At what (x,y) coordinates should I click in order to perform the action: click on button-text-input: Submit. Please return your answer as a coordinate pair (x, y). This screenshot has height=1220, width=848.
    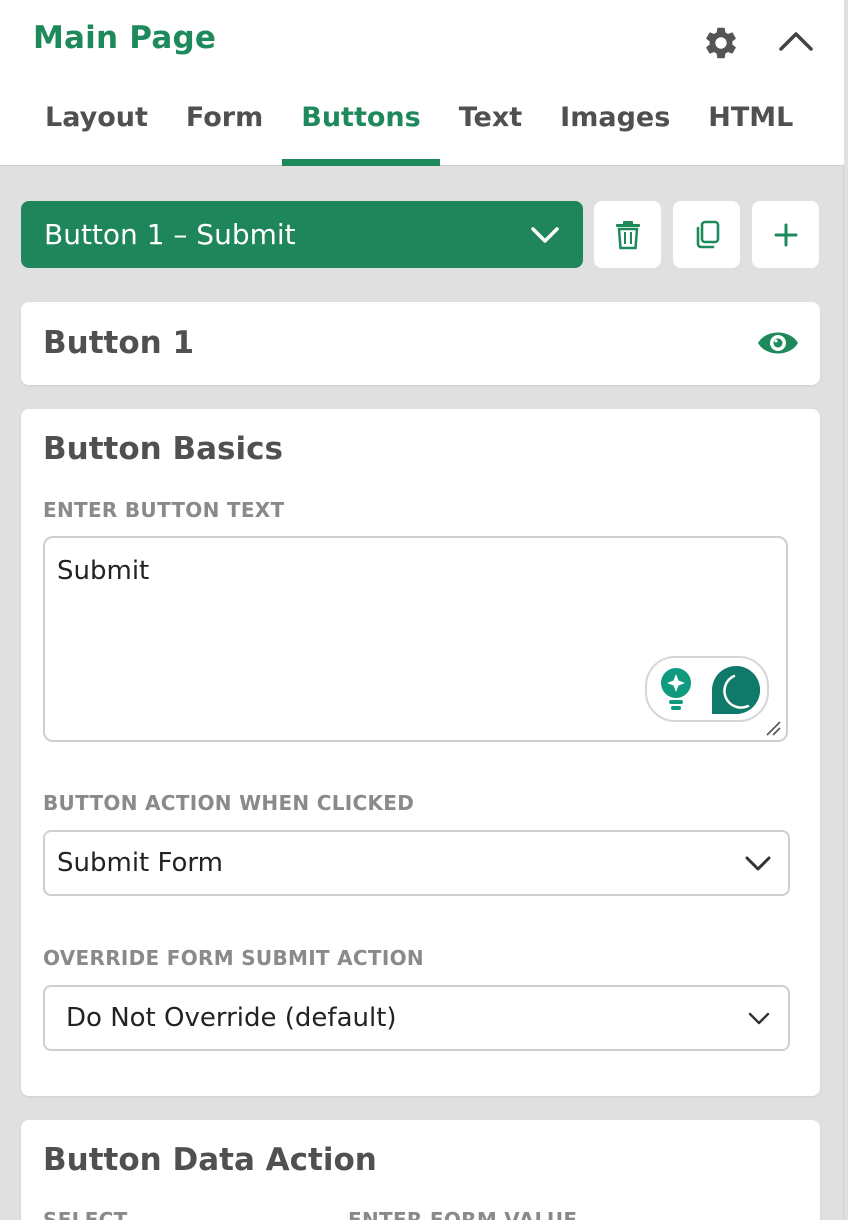
    Looking at the image, I should click on (415, 639).